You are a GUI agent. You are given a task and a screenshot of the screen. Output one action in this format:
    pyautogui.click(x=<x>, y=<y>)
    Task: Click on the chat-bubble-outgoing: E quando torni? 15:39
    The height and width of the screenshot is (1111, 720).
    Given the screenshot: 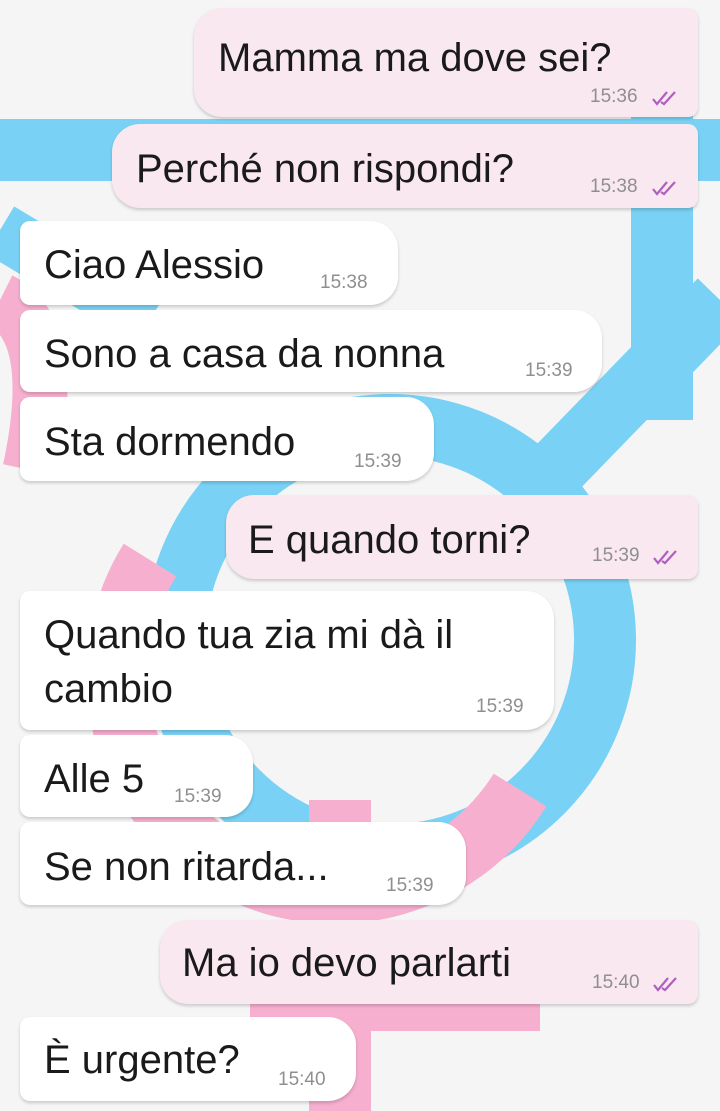 What is the action you would take?
    pyautogui.click(x=462, y=537)
    